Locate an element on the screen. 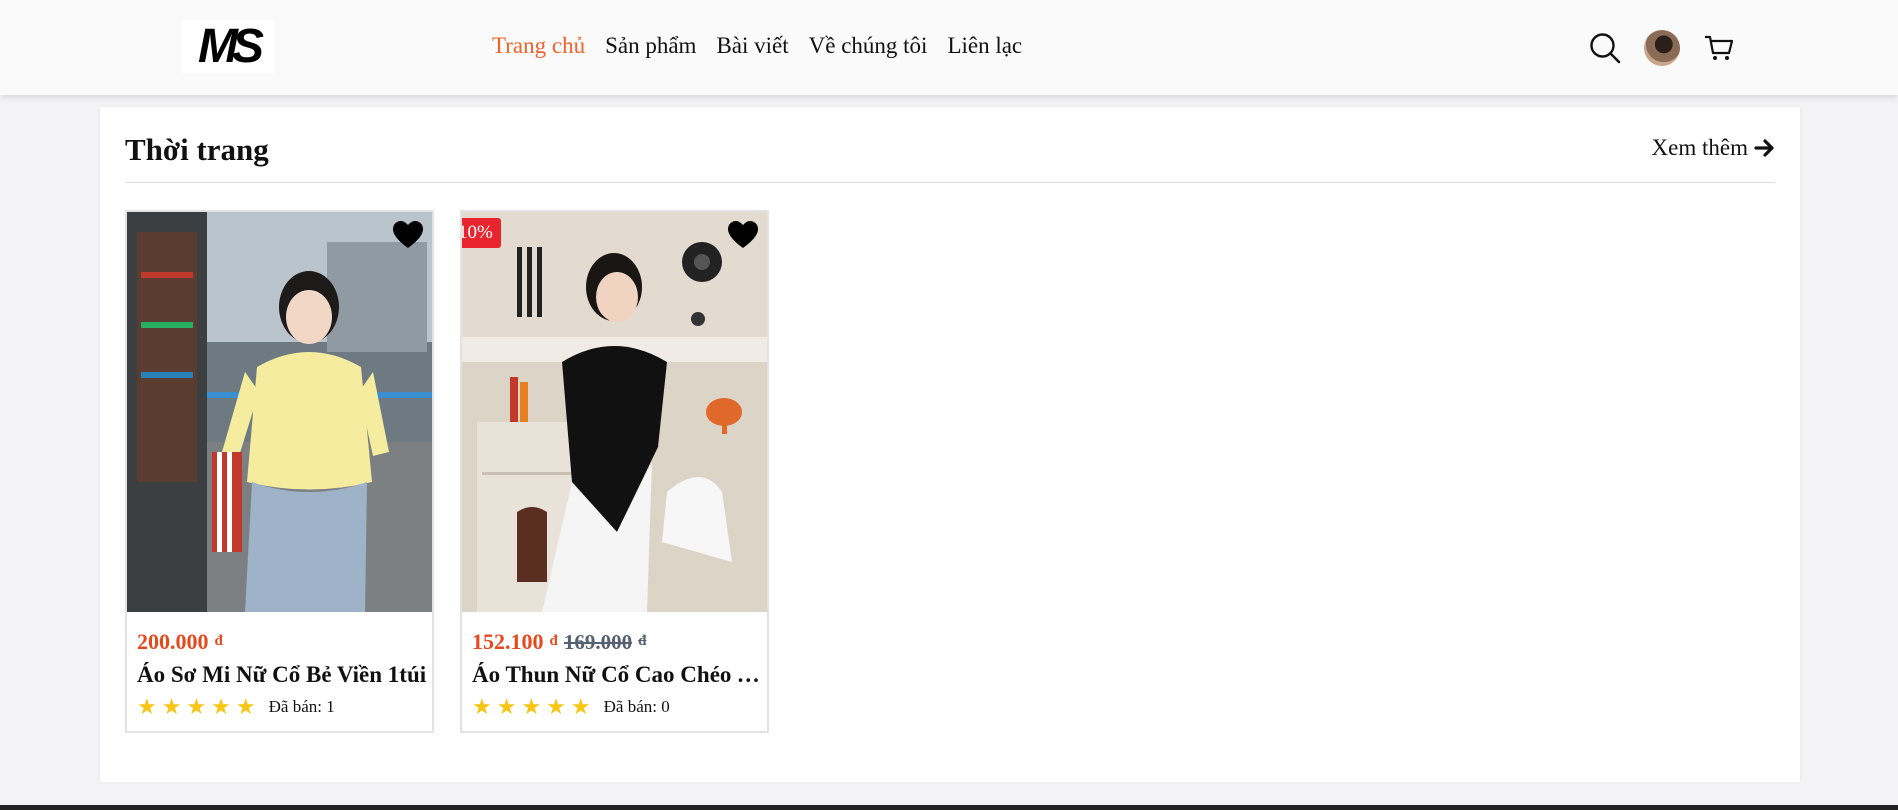 The image size is (1898, 810). cart-icon is located at coordinates (1719, 47).